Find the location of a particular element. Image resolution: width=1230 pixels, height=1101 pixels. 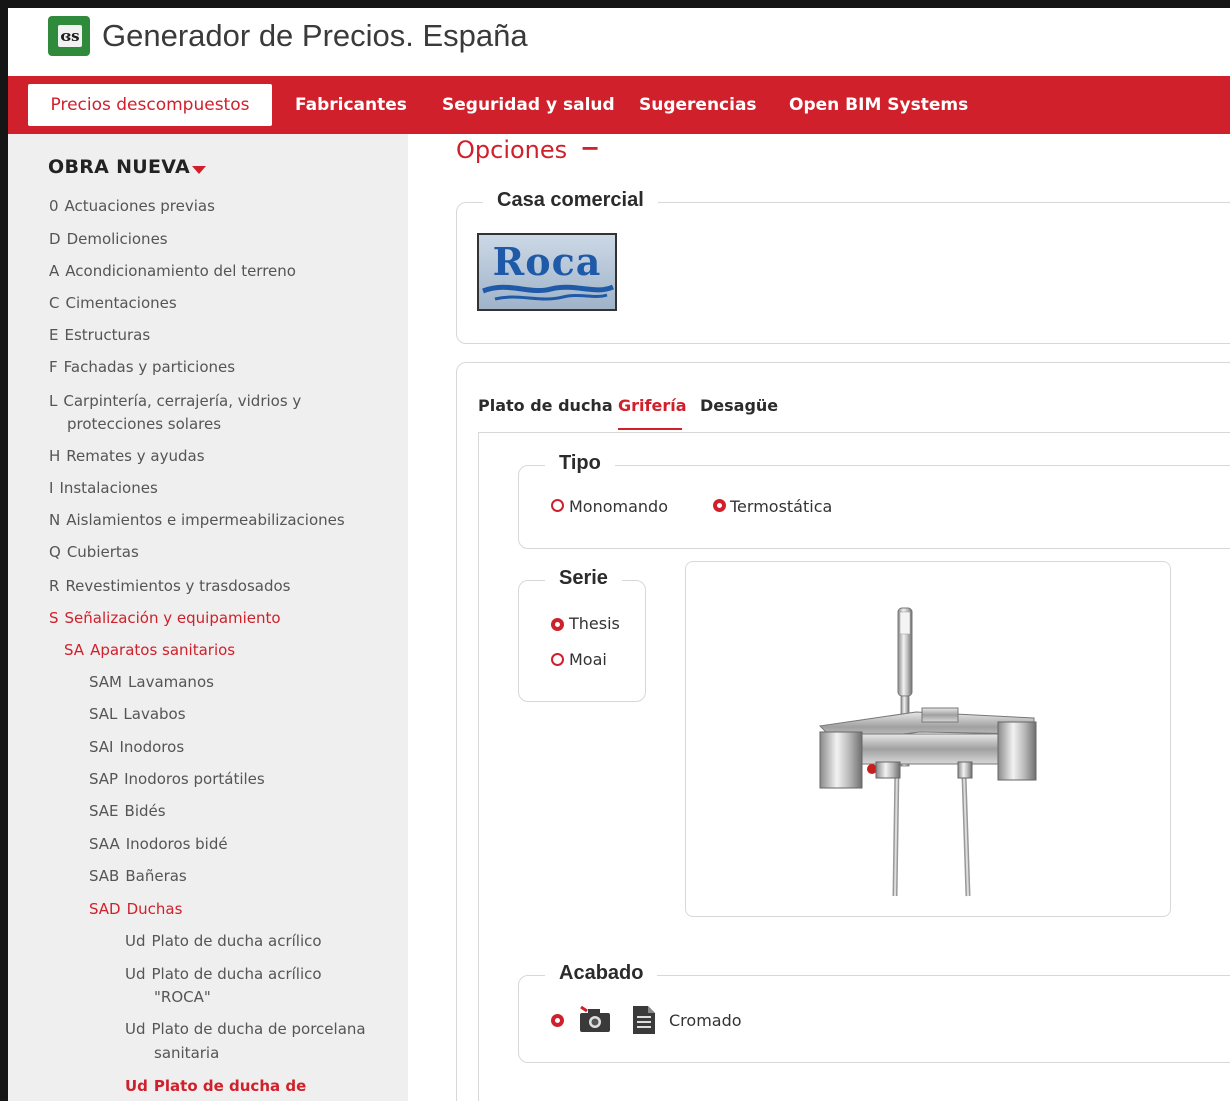

sidebar-item: L Carpintería, cerrajería, vidrios y is located at coordinates (175, 401).